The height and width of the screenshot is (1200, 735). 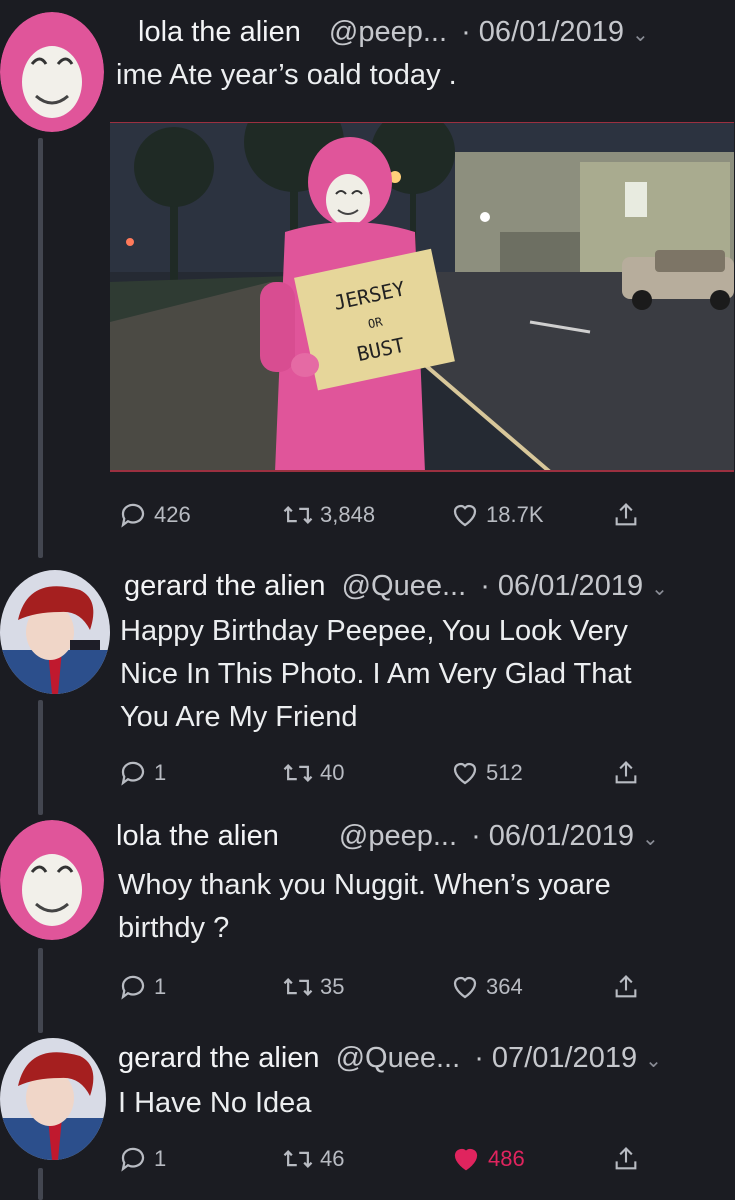 I want to click on tweet-actions: 1 35 364, so click(x=367, y=992).